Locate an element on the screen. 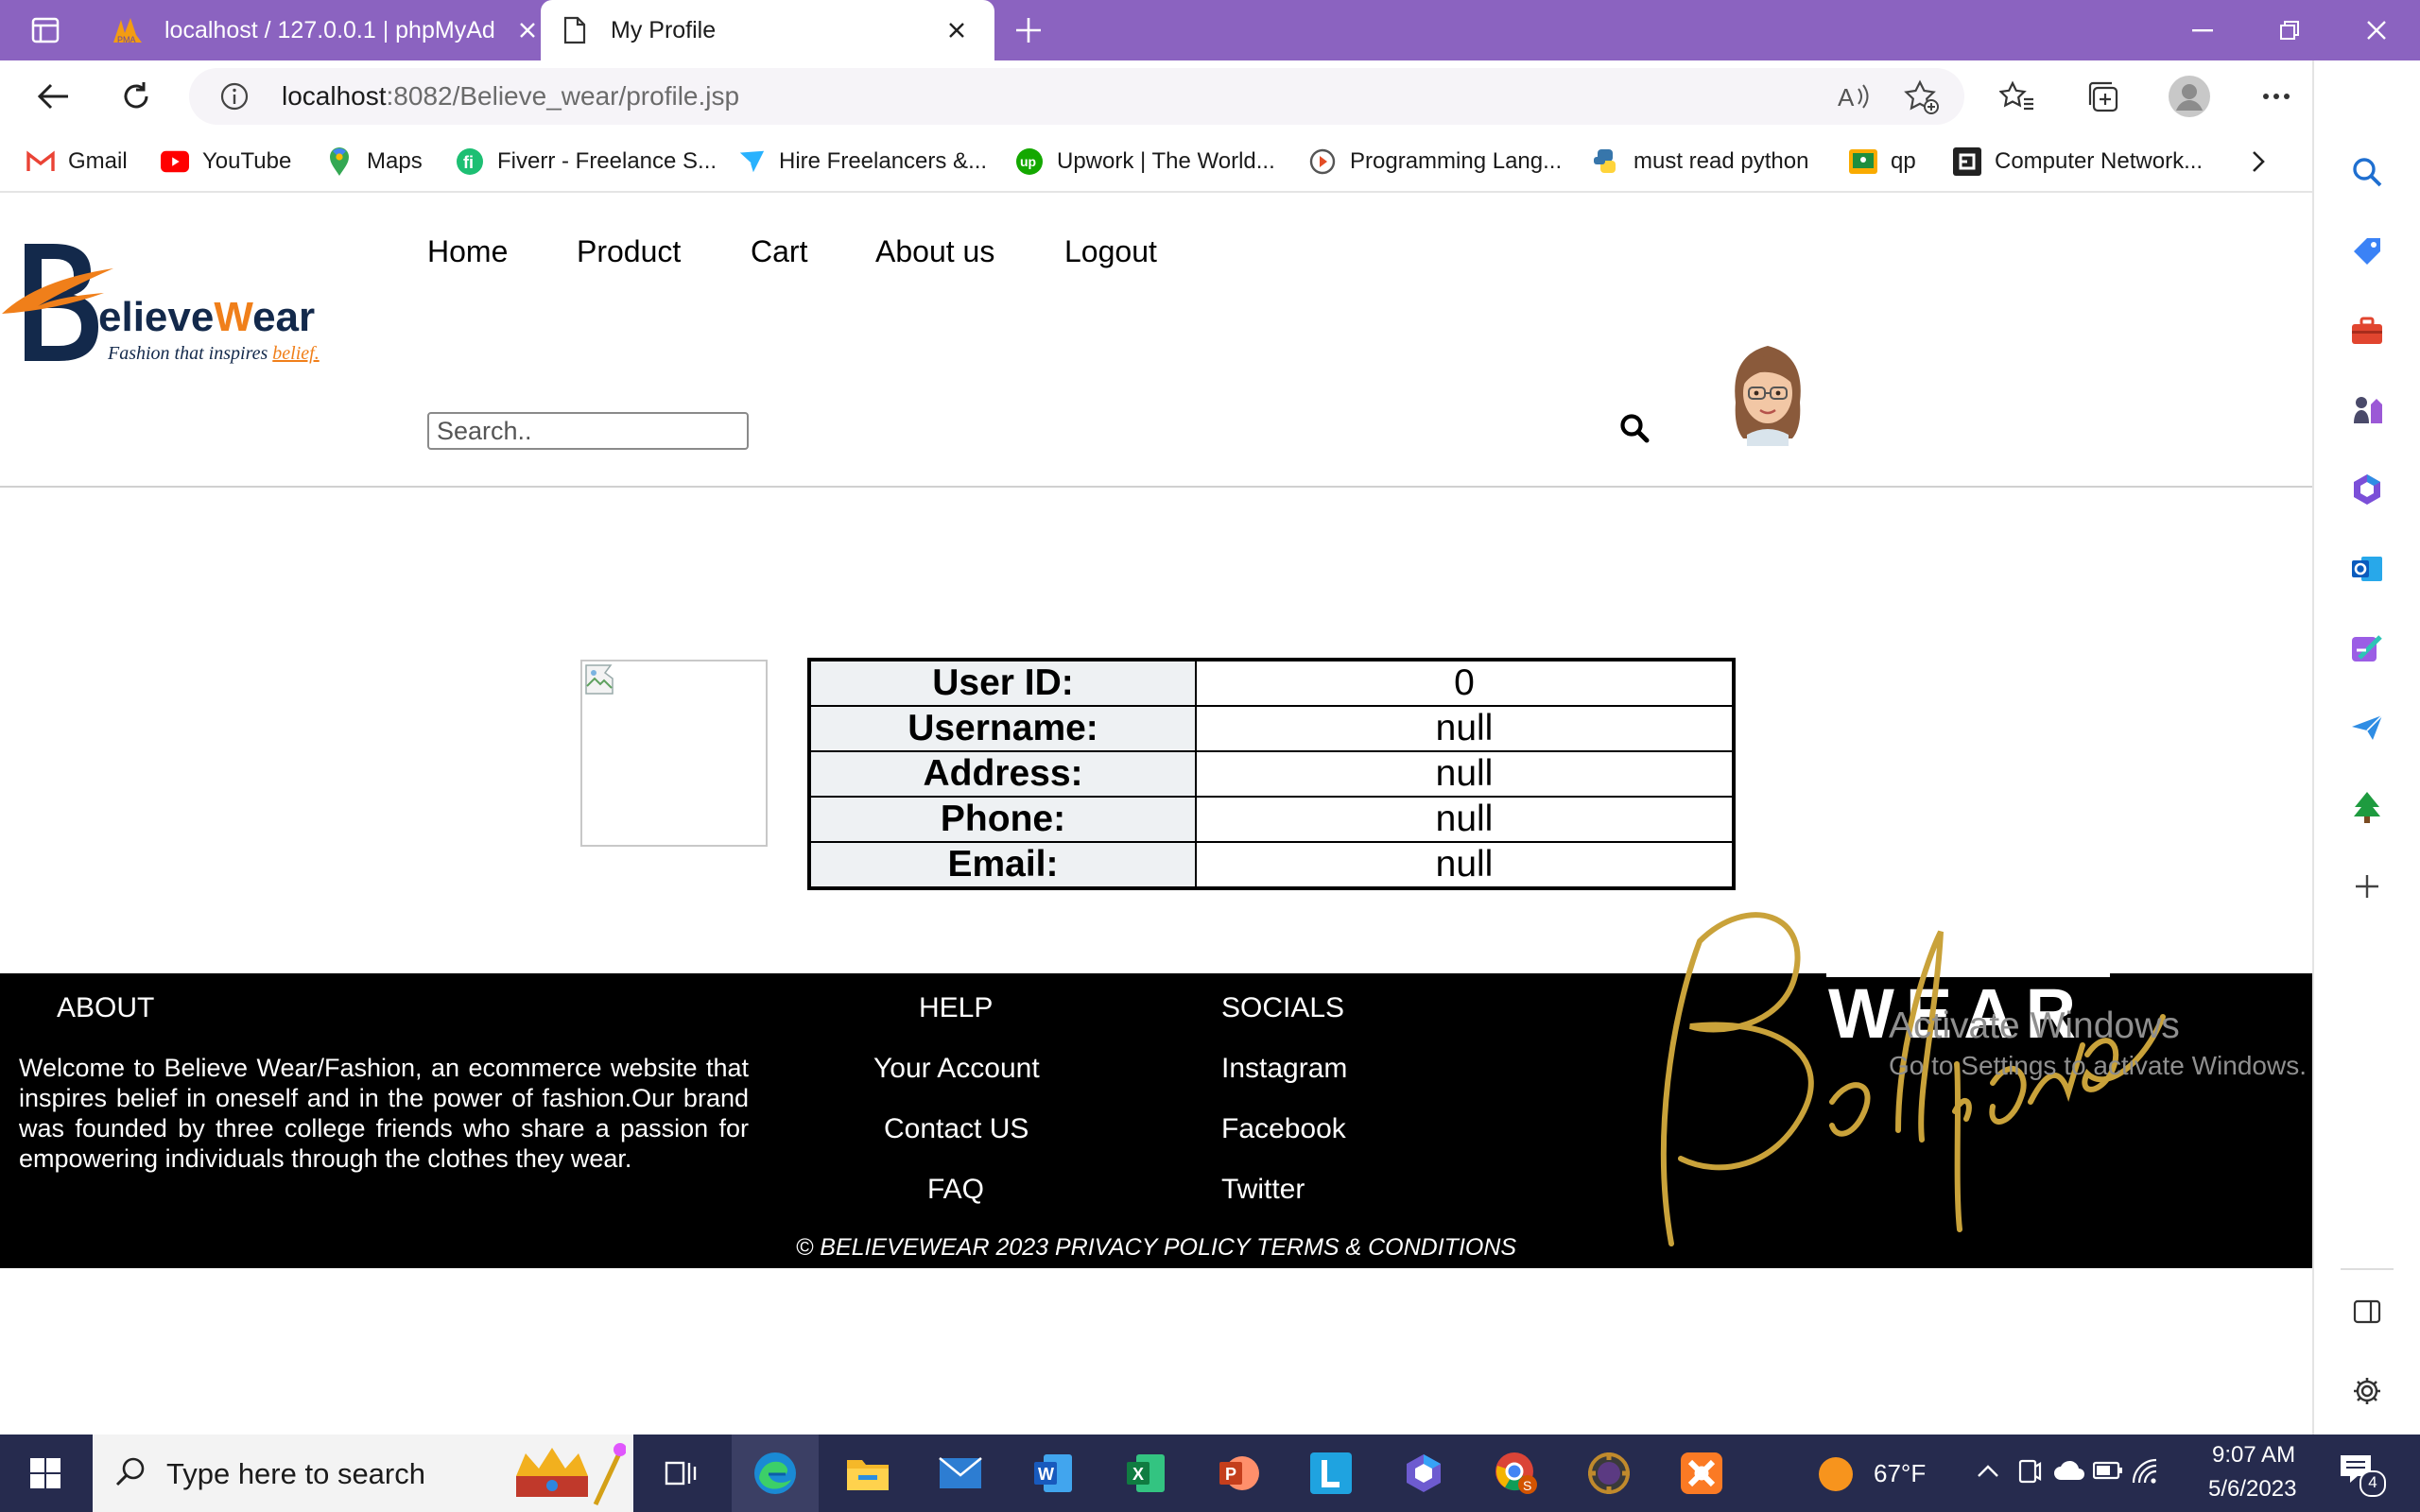  taskbar-copilot-app is located at coordinates (1423, 1473).